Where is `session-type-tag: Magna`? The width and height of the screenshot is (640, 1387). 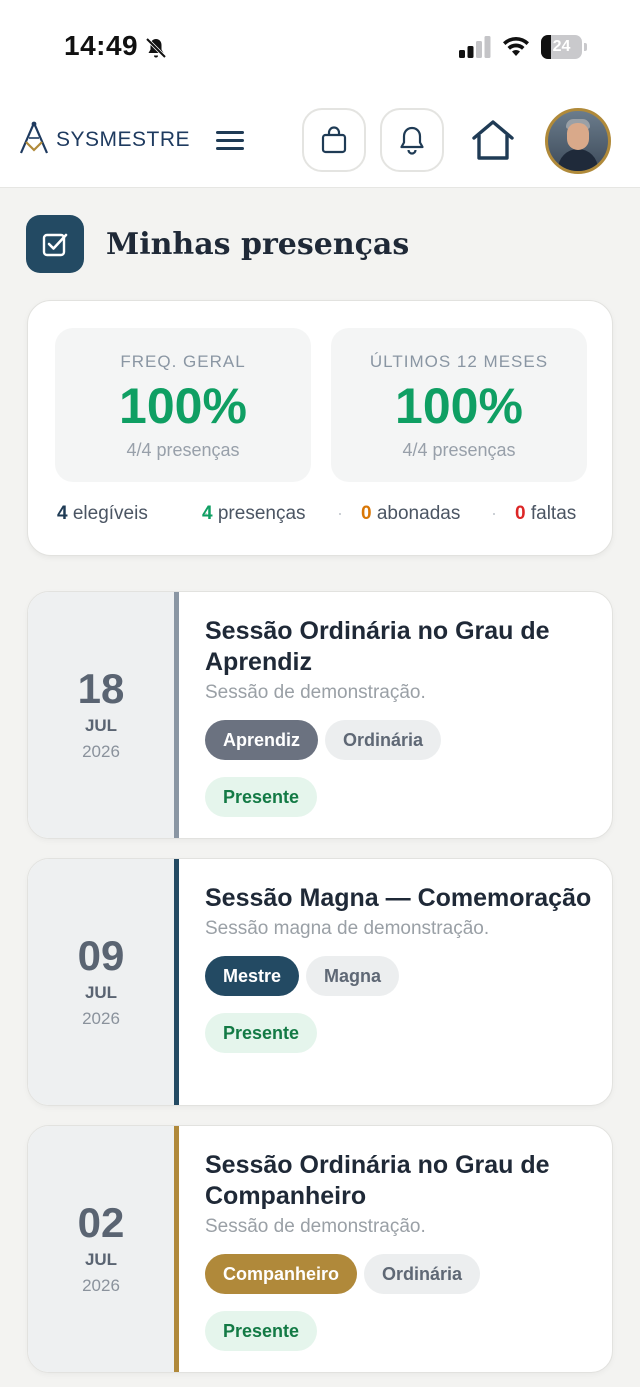
session-type-tag: Magna is located at coordinates (353, 976).